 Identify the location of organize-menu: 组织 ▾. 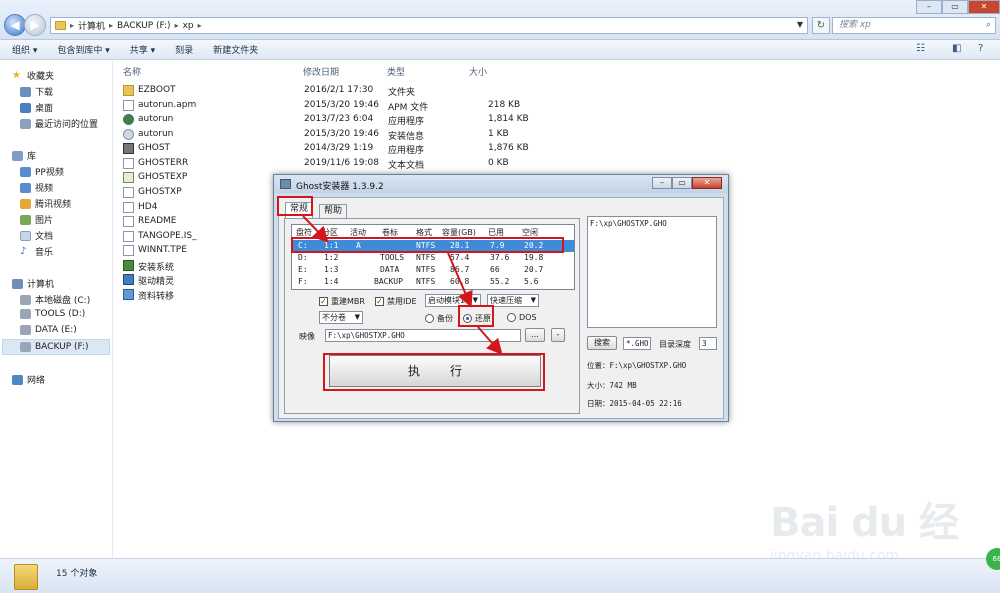
(24, 49).